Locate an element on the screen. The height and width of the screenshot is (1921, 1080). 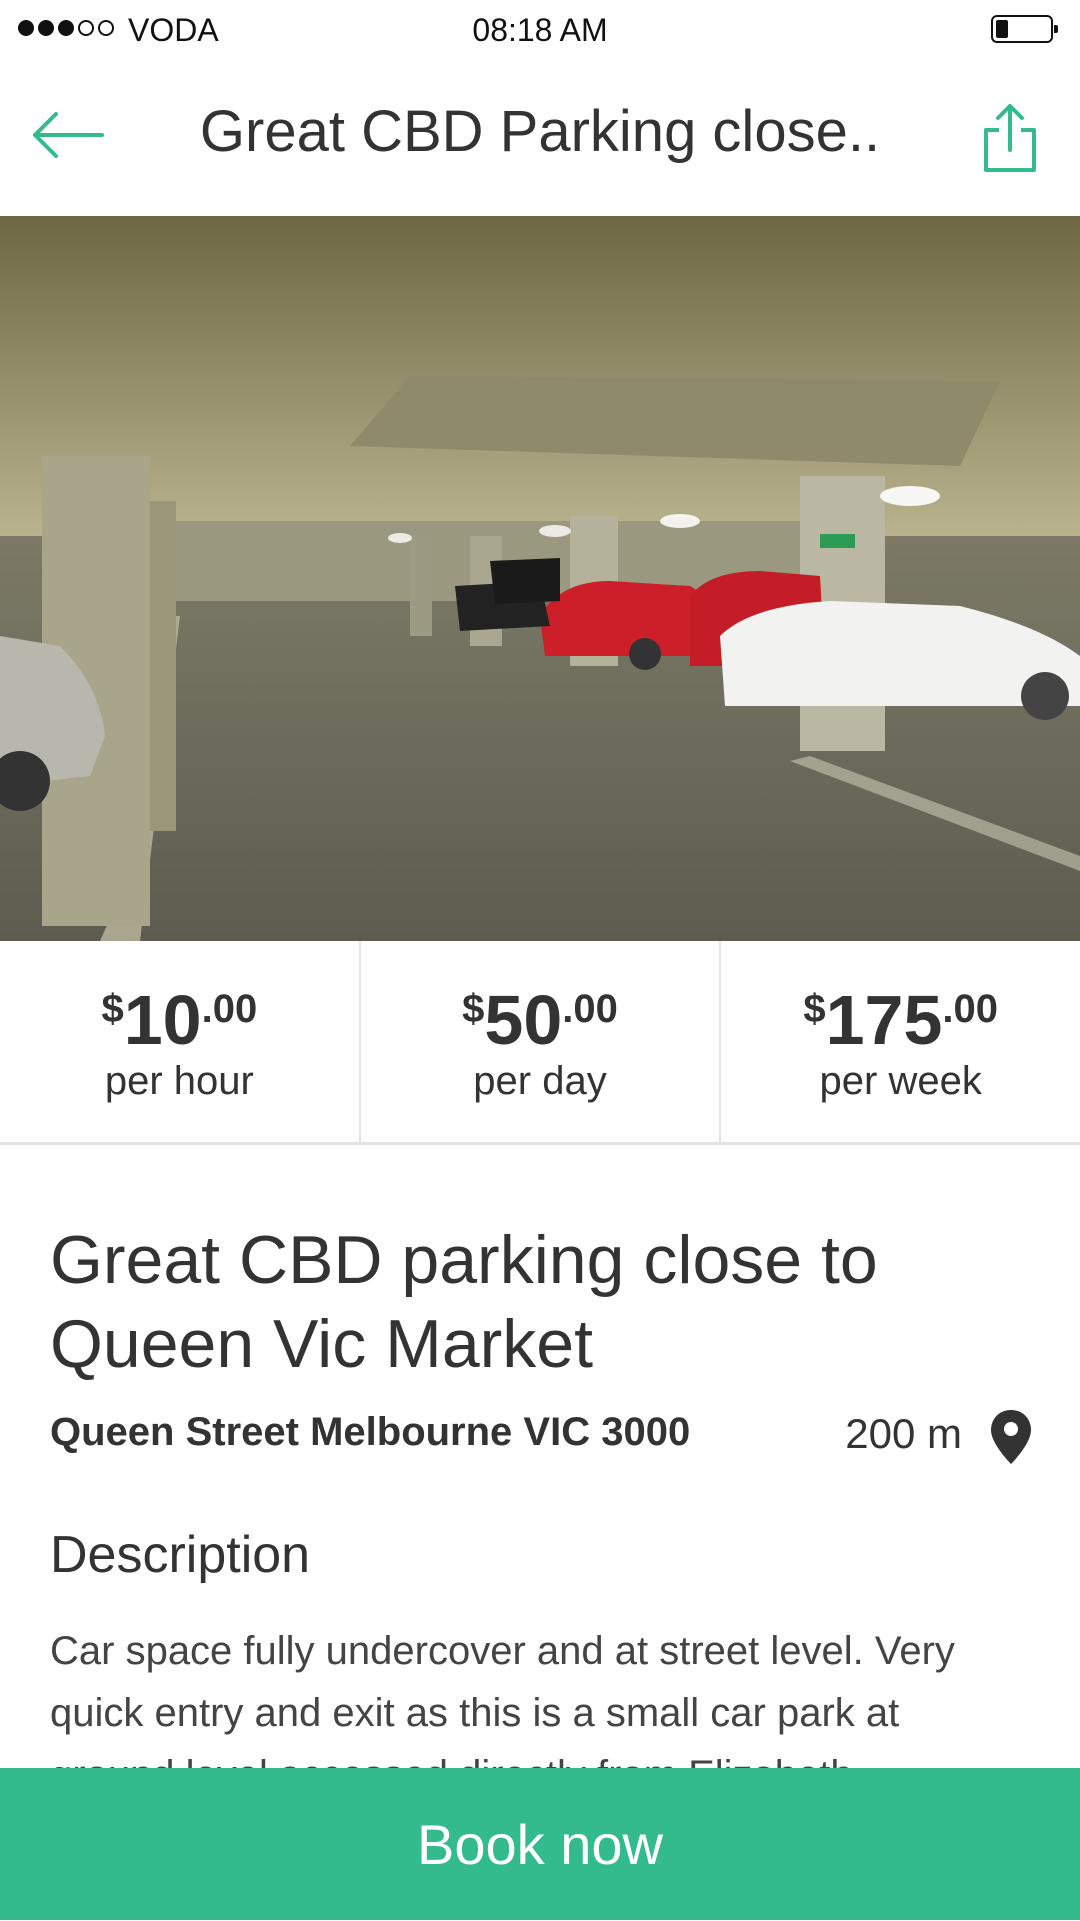
price-weekly: $175.00 per week is located at coordinates (900, 1041).